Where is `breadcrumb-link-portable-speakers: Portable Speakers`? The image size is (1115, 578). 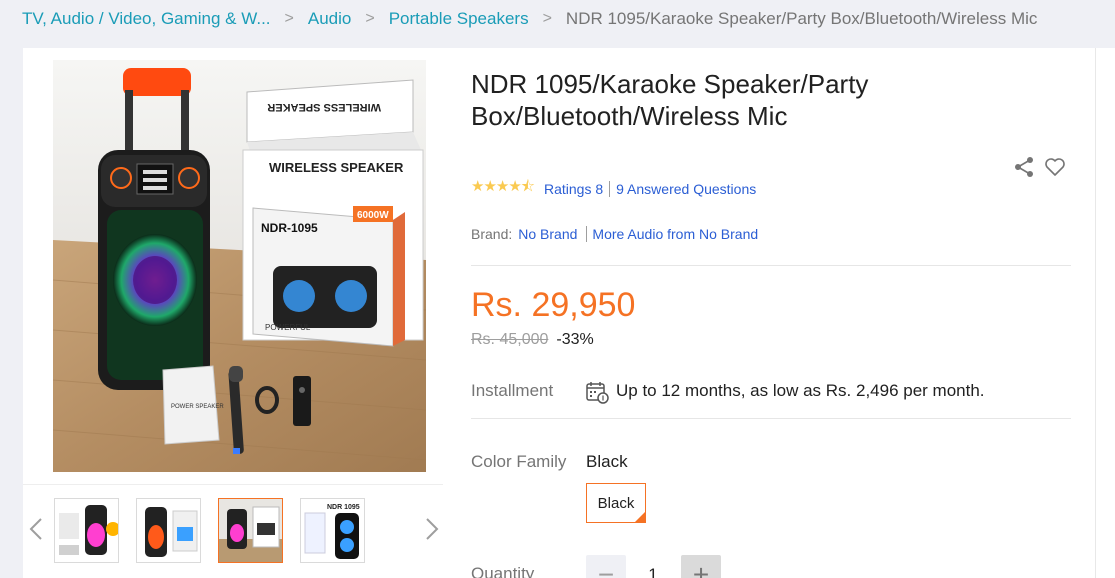 breadcrumb-link-portable-speakers: Portable Speakers is located at coordinates (459, 19).